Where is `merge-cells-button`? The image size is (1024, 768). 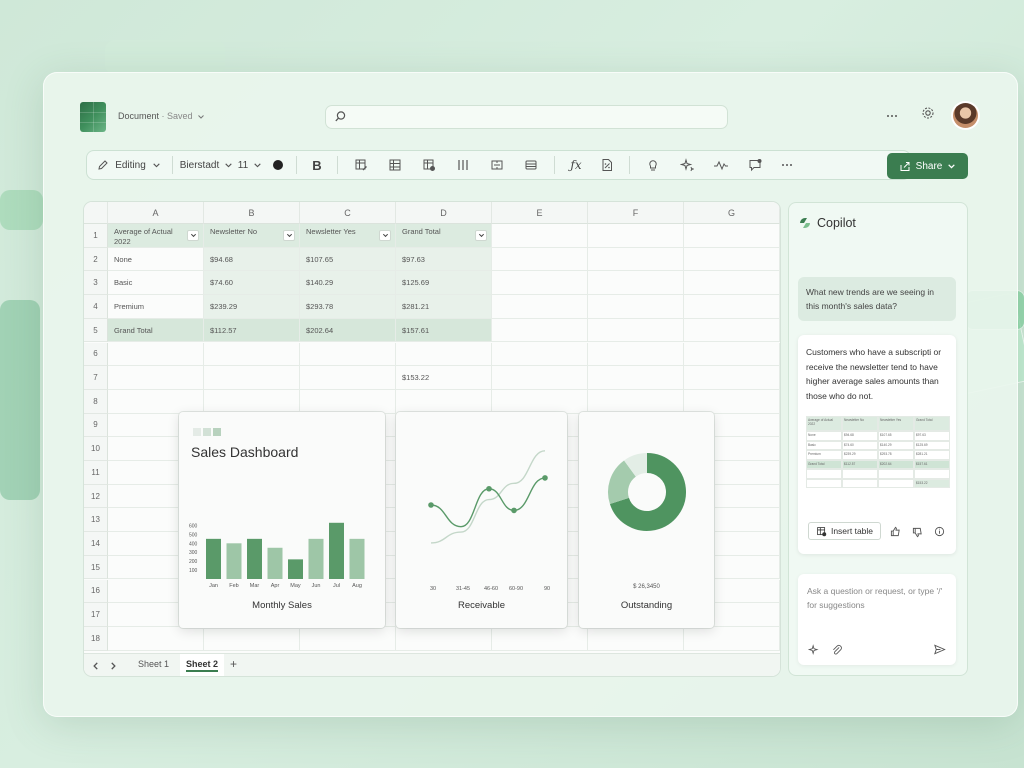
merge-cells-button is located at coordinates (497, 165).